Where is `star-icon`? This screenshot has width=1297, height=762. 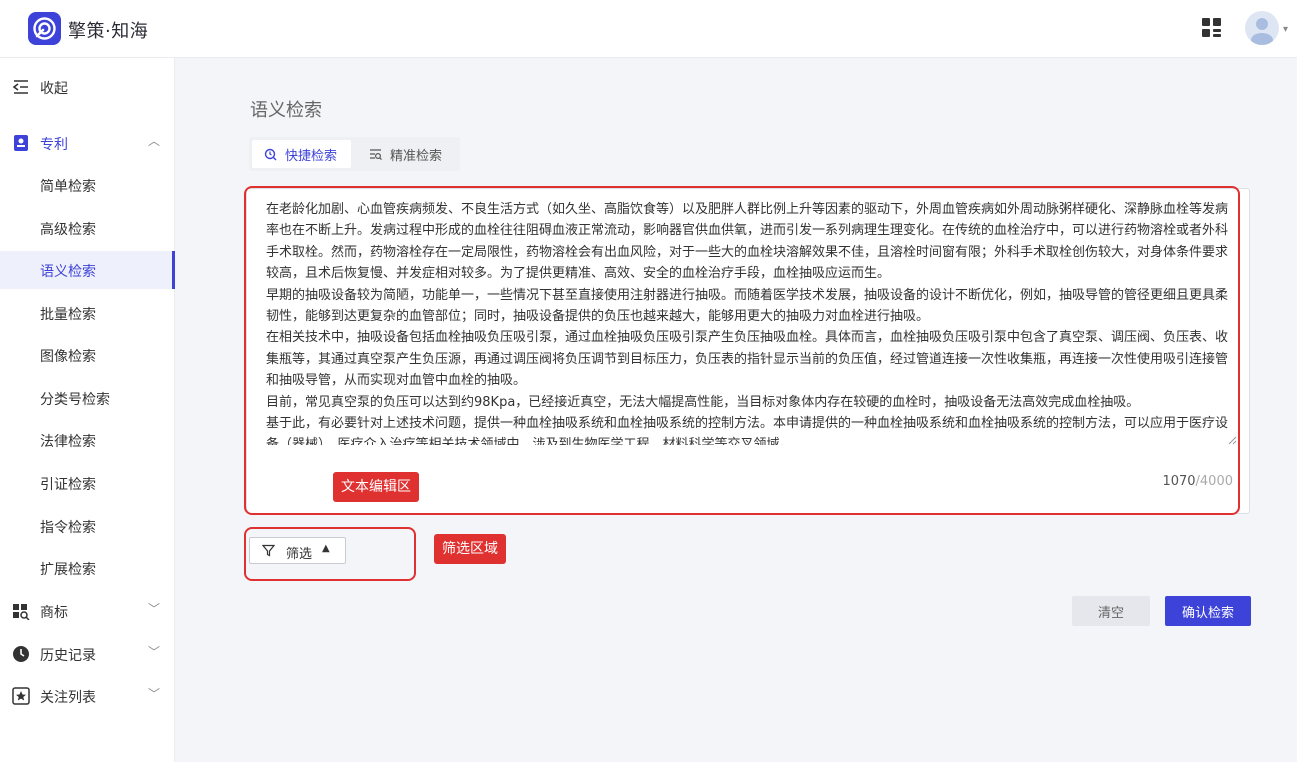 star-icon is located at coordinates (21, 696).